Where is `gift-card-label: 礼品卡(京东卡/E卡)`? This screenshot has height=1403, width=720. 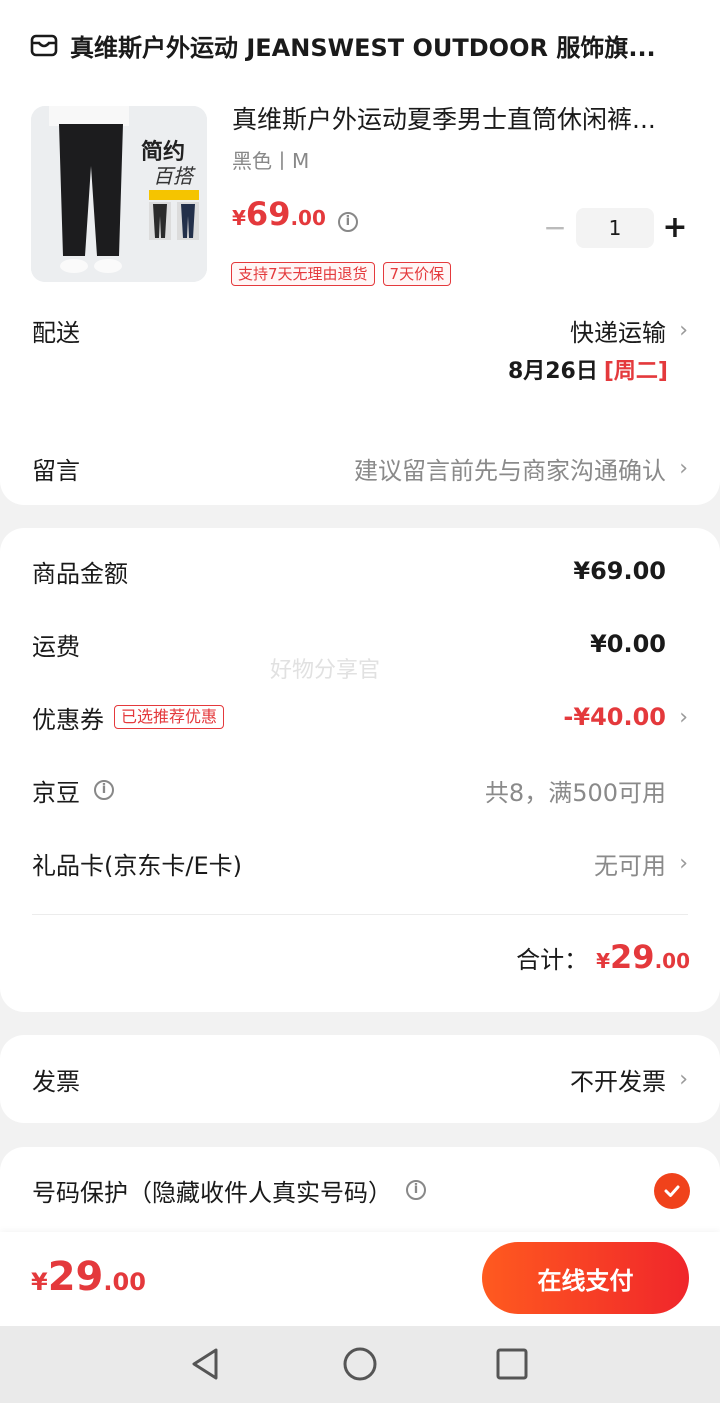
gift-card-label: 礼品卡(京东卡/E卡) is located at coordinates (137, 865).